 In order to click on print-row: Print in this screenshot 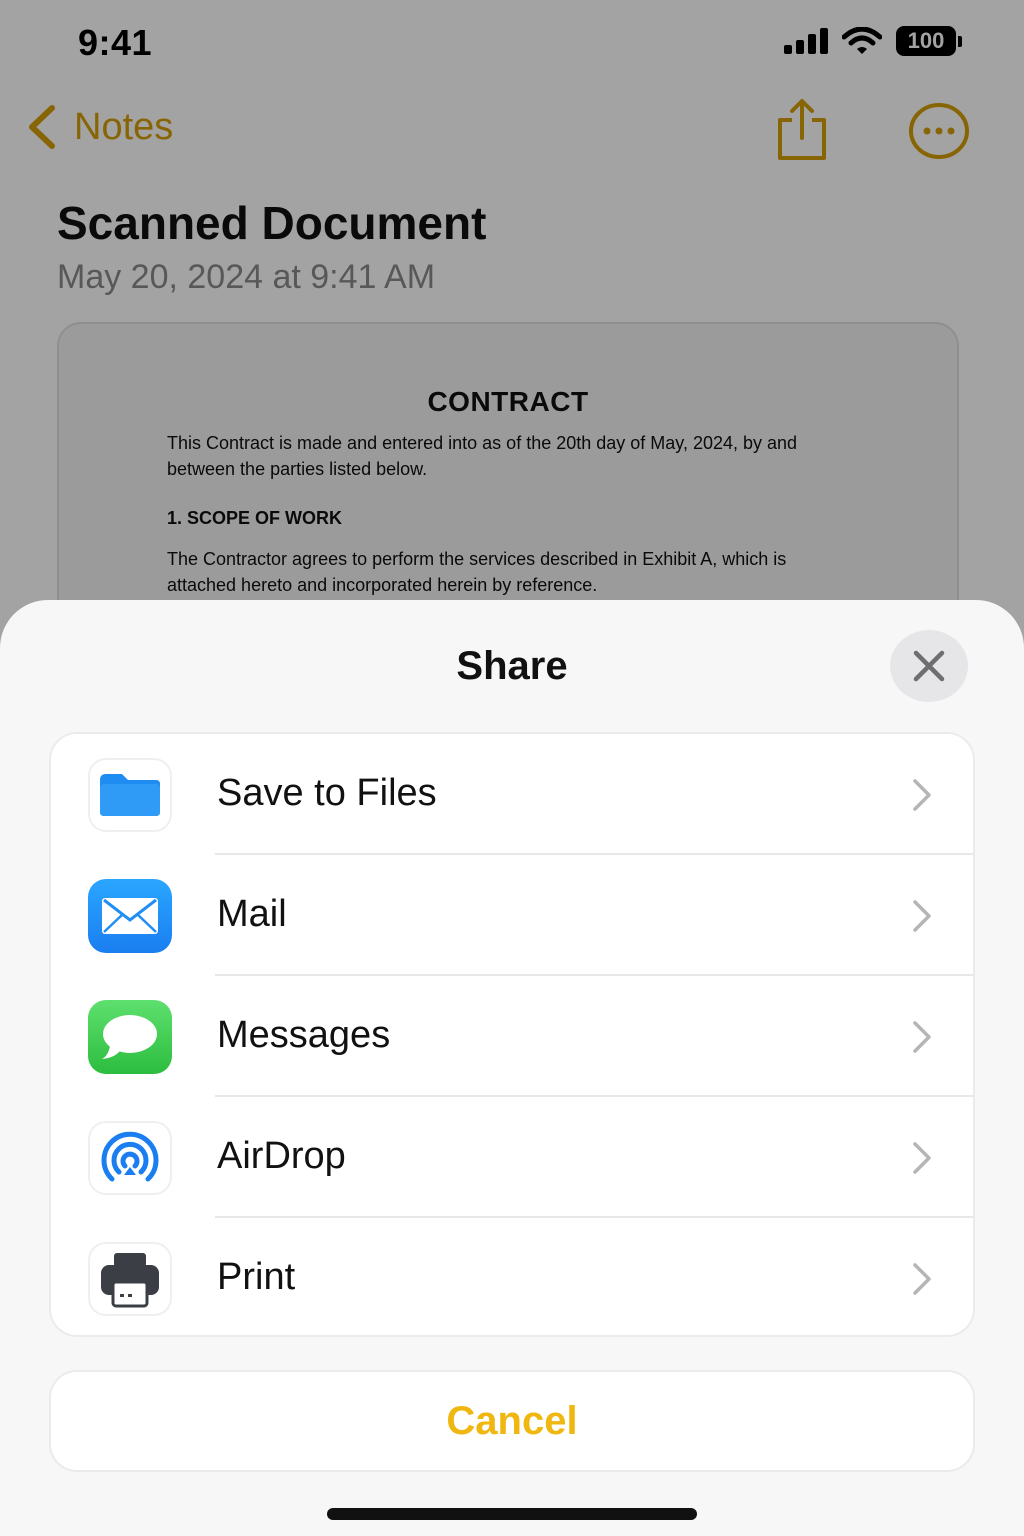, I will do `click(512, 1276)`.